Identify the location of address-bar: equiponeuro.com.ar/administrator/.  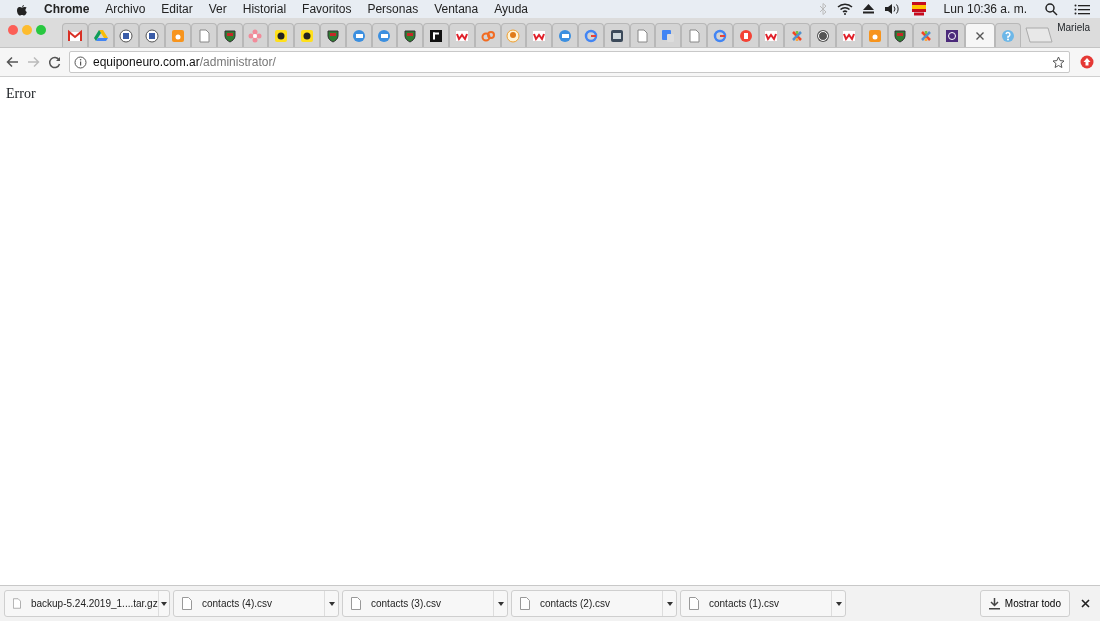
(569, 62).